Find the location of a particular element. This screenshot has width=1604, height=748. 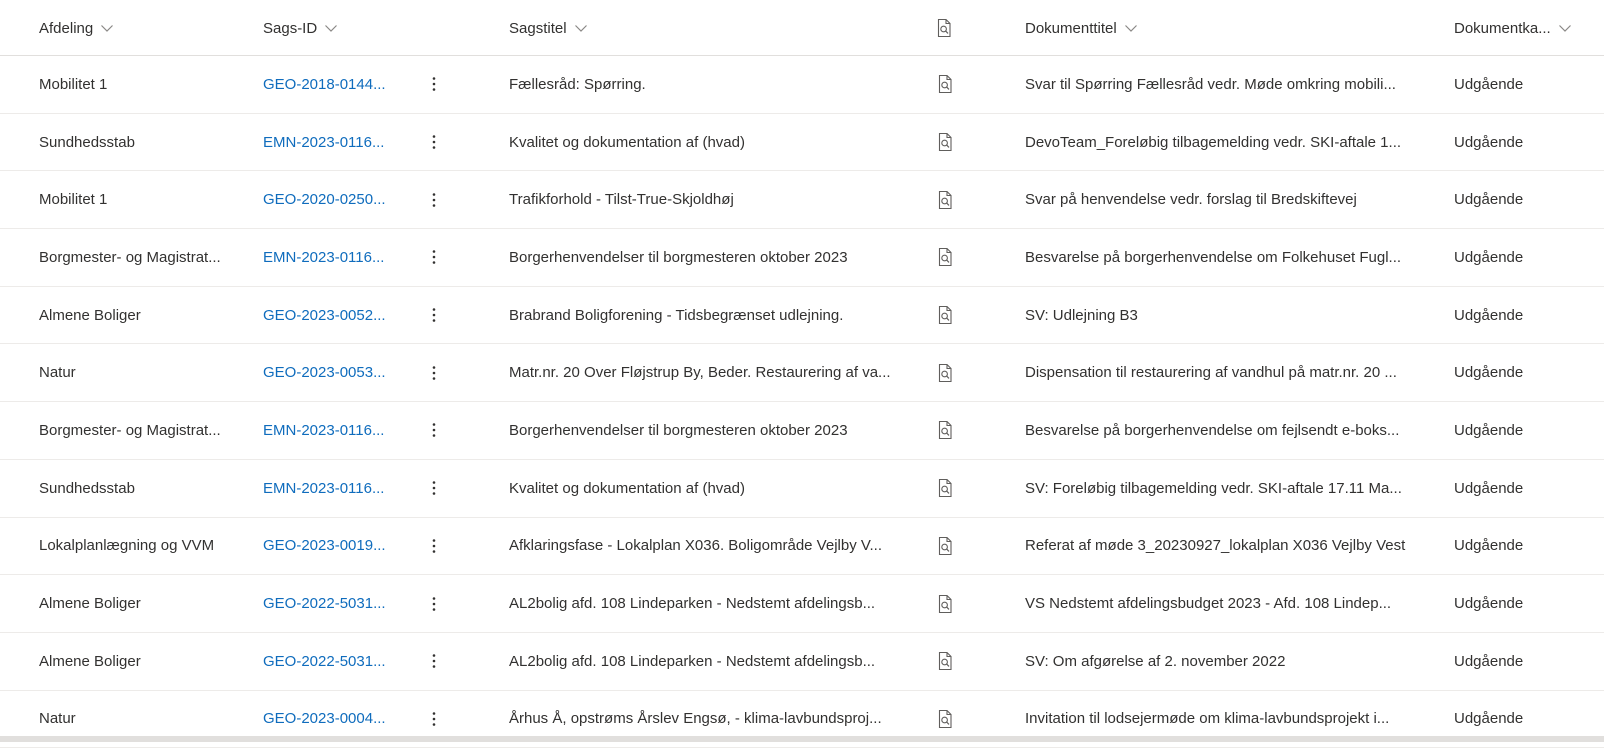

chevron-down-icon is located at coordinates (580, 28).